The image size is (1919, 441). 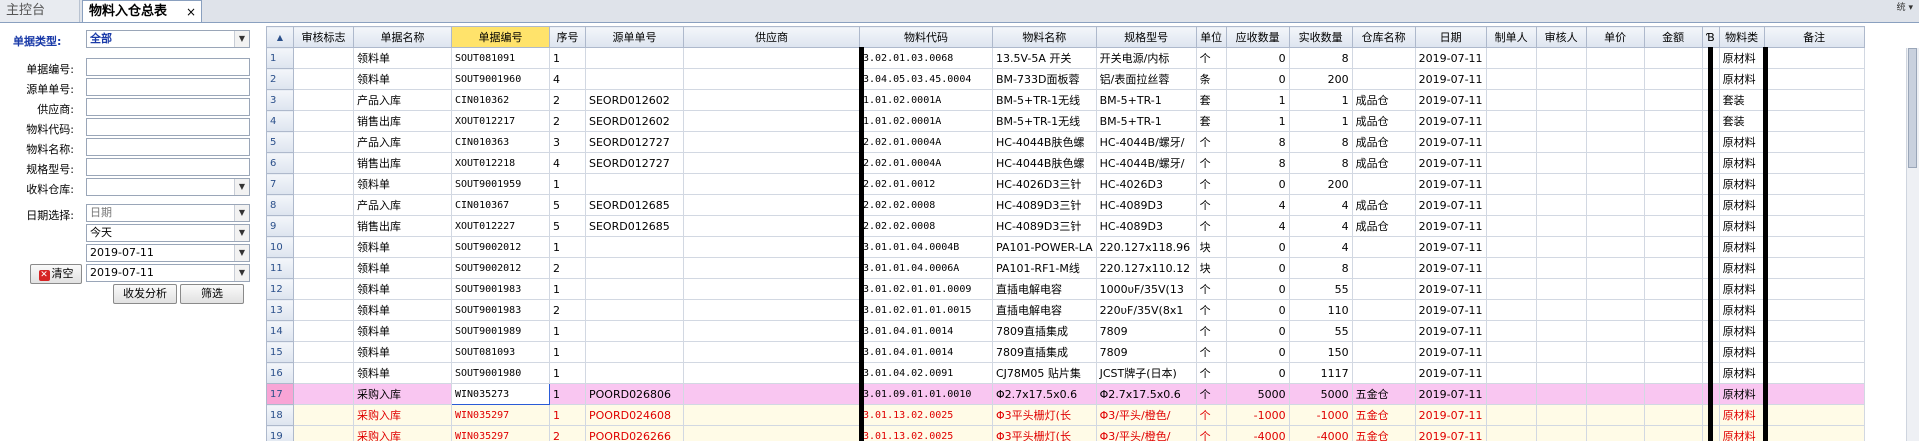 What do you see at coordinates (1044, 394) in the screenshot?
I see `table-cell: Φ2.7x17.5x0.6` at bounding box center [1044, 394].